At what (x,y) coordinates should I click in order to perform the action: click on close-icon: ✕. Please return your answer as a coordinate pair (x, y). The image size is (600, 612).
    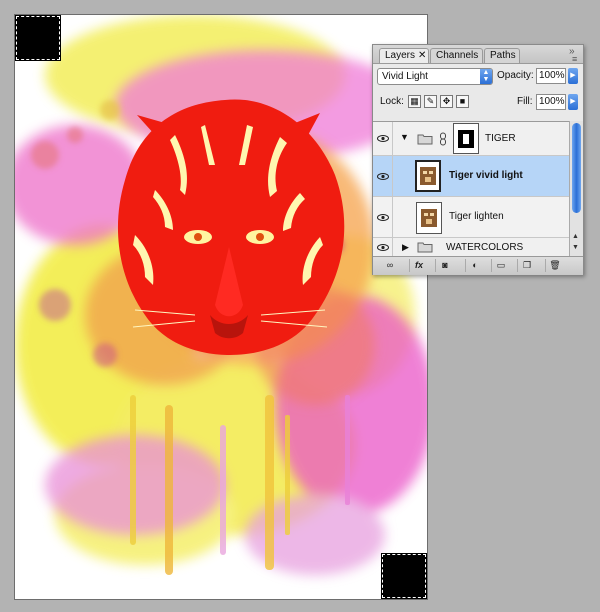
    Looking at the image, I should click on (422, 55).